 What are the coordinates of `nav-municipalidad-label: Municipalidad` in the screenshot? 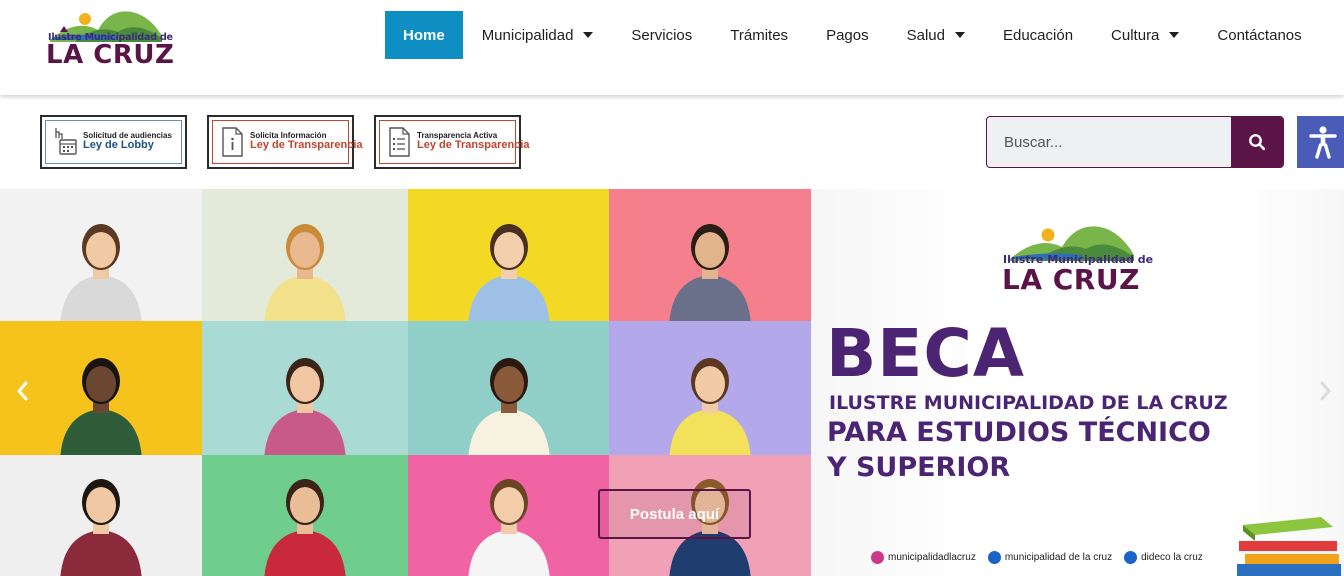 It's located at (527, 35).